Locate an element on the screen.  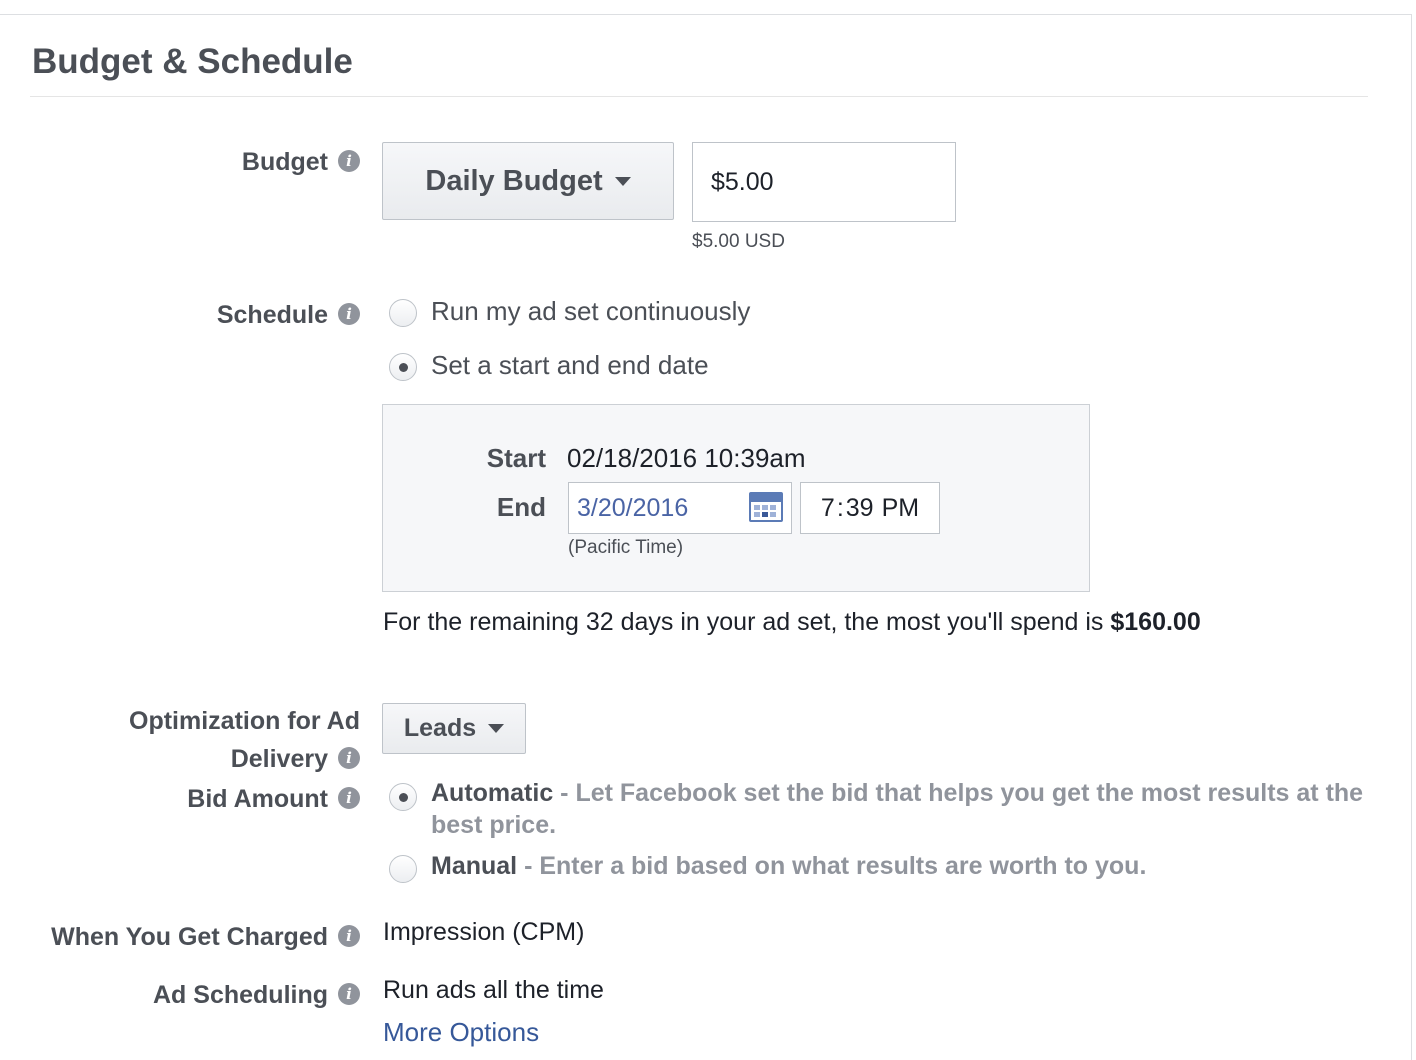
budget-amount-value: $5.00 is located at coordinates (742, 181).